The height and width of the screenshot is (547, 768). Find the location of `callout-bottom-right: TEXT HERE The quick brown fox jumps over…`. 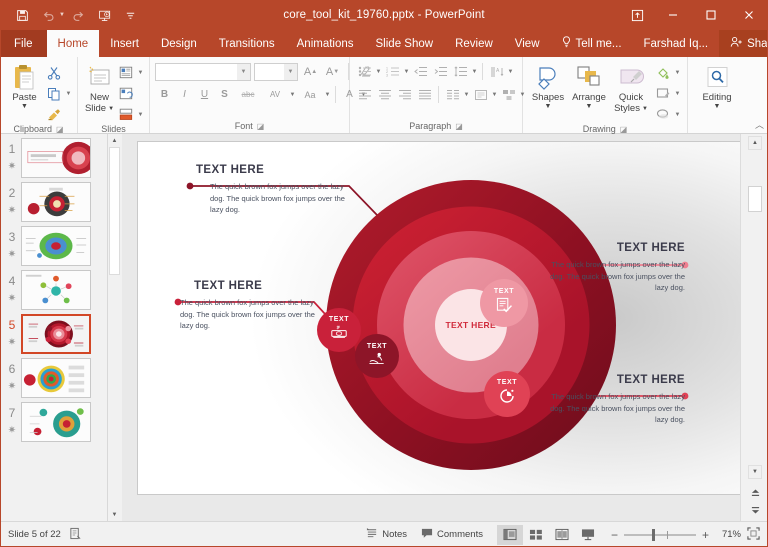

callout-bottom-right: TEXT HERE The quick brown fox jumps over… is located at coordinates (610, 400).